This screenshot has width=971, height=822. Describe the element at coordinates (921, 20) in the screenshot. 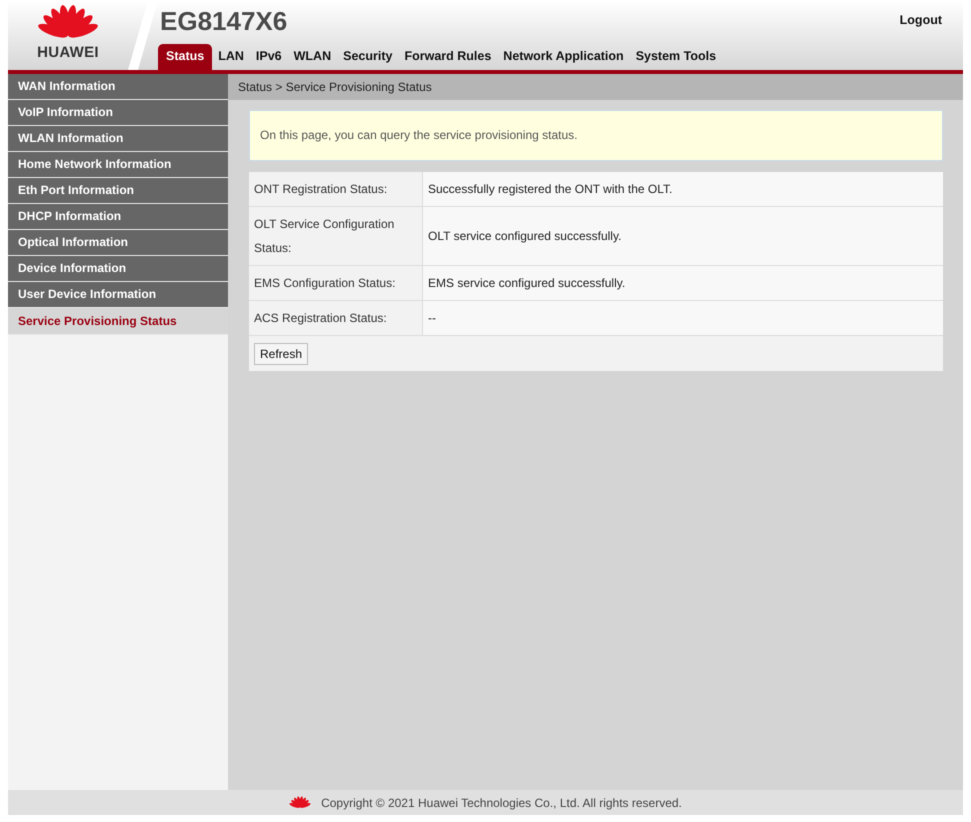

I see `logout-link: Logout` at that location.